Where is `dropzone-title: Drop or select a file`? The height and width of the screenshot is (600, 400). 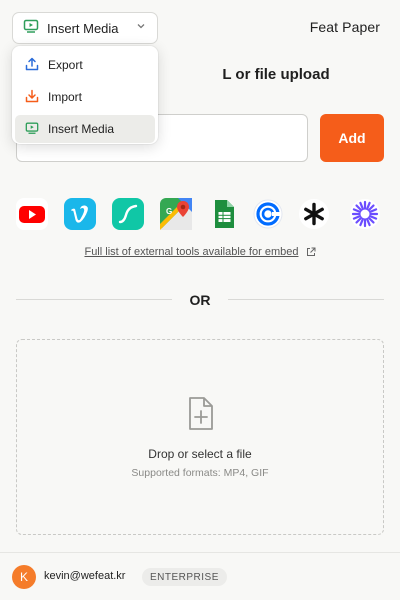
dropzone-title: Drop or select a file is located at coordinates (200, 454).